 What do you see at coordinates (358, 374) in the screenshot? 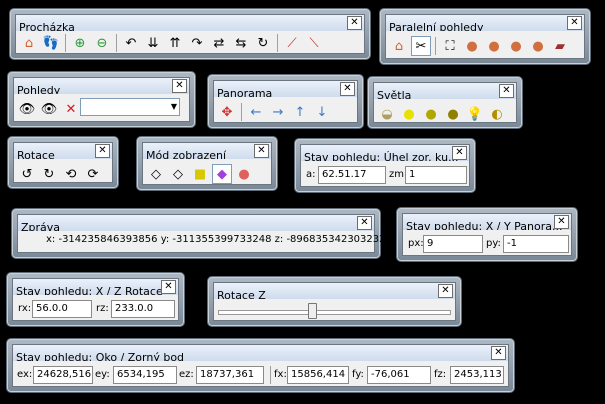
I see `fy-label: fy:` at bounding box center [358, 374].